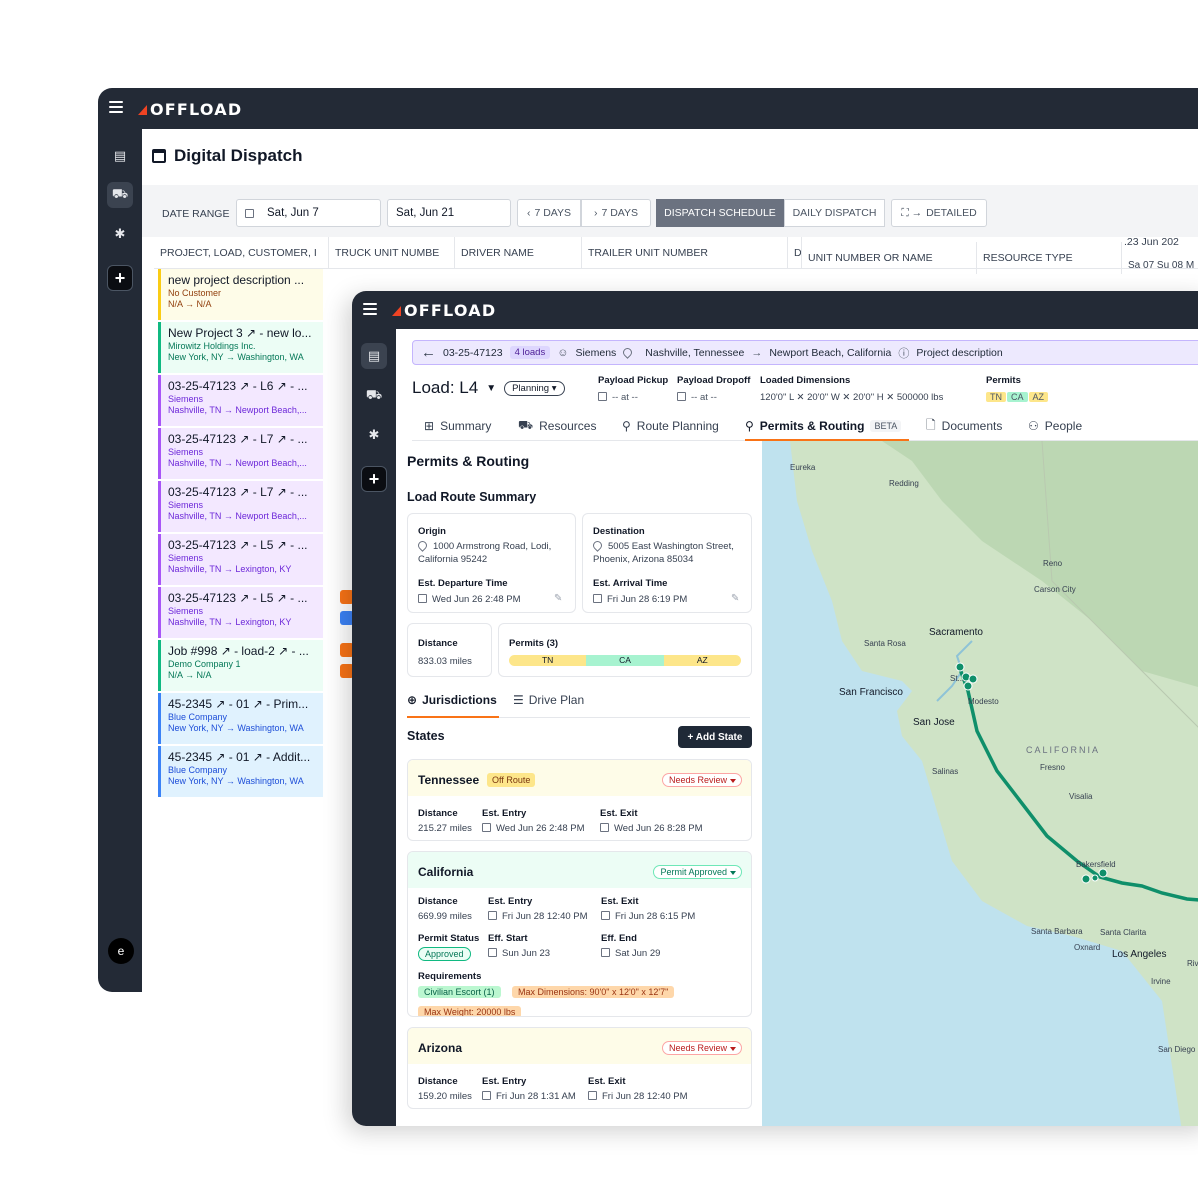  I want to click on route-summary-title: Load Route Summary, so click(472, 497).